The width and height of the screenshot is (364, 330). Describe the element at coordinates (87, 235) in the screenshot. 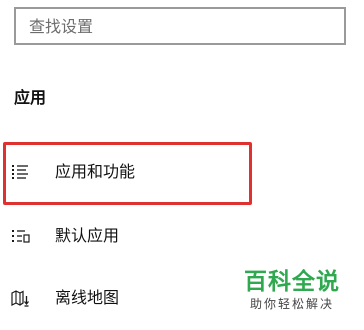

I see `nav-item-label: 默认应用` at that location.